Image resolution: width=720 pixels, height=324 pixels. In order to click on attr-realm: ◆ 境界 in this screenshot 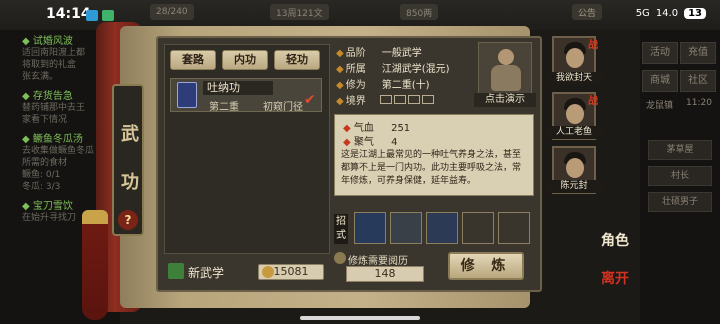, I will do `click(359, 99)`.